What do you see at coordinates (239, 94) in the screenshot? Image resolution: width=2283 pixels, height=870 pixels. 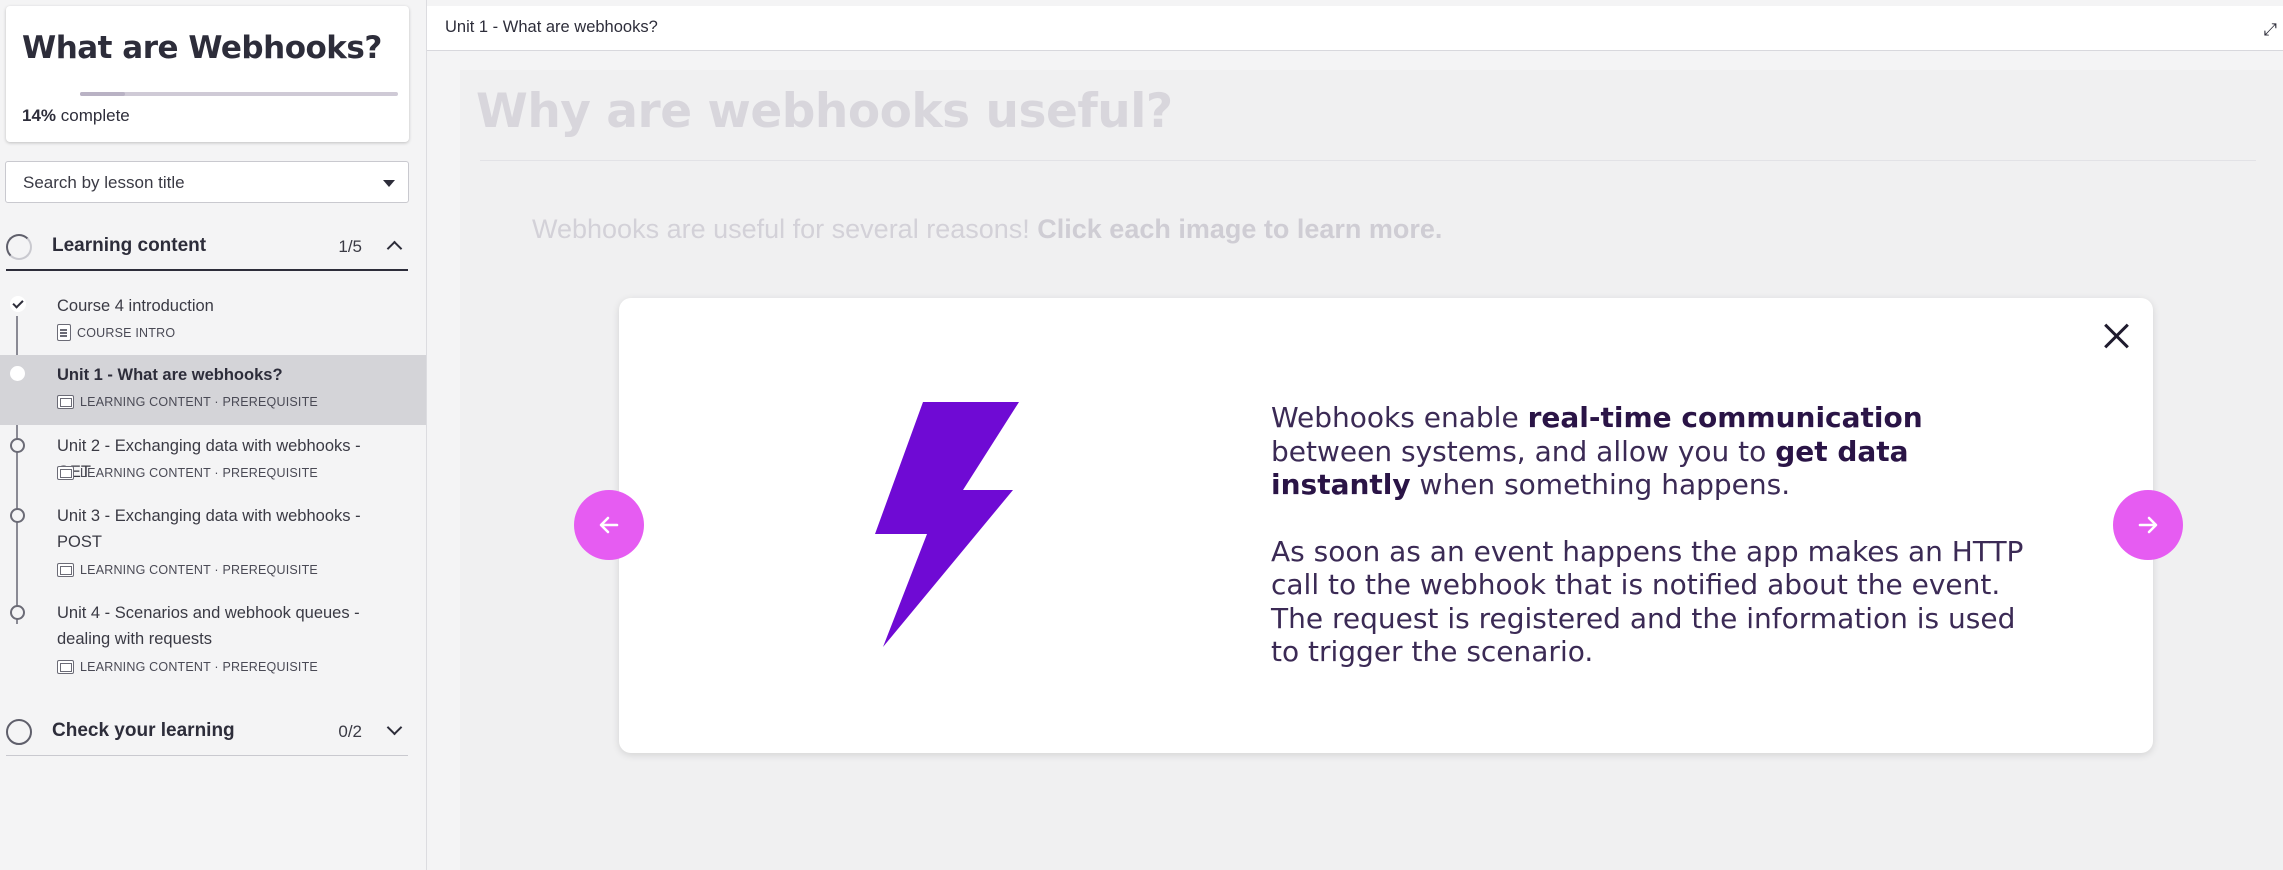 I see `course-progress-bar` at bounding box center [239, 94].